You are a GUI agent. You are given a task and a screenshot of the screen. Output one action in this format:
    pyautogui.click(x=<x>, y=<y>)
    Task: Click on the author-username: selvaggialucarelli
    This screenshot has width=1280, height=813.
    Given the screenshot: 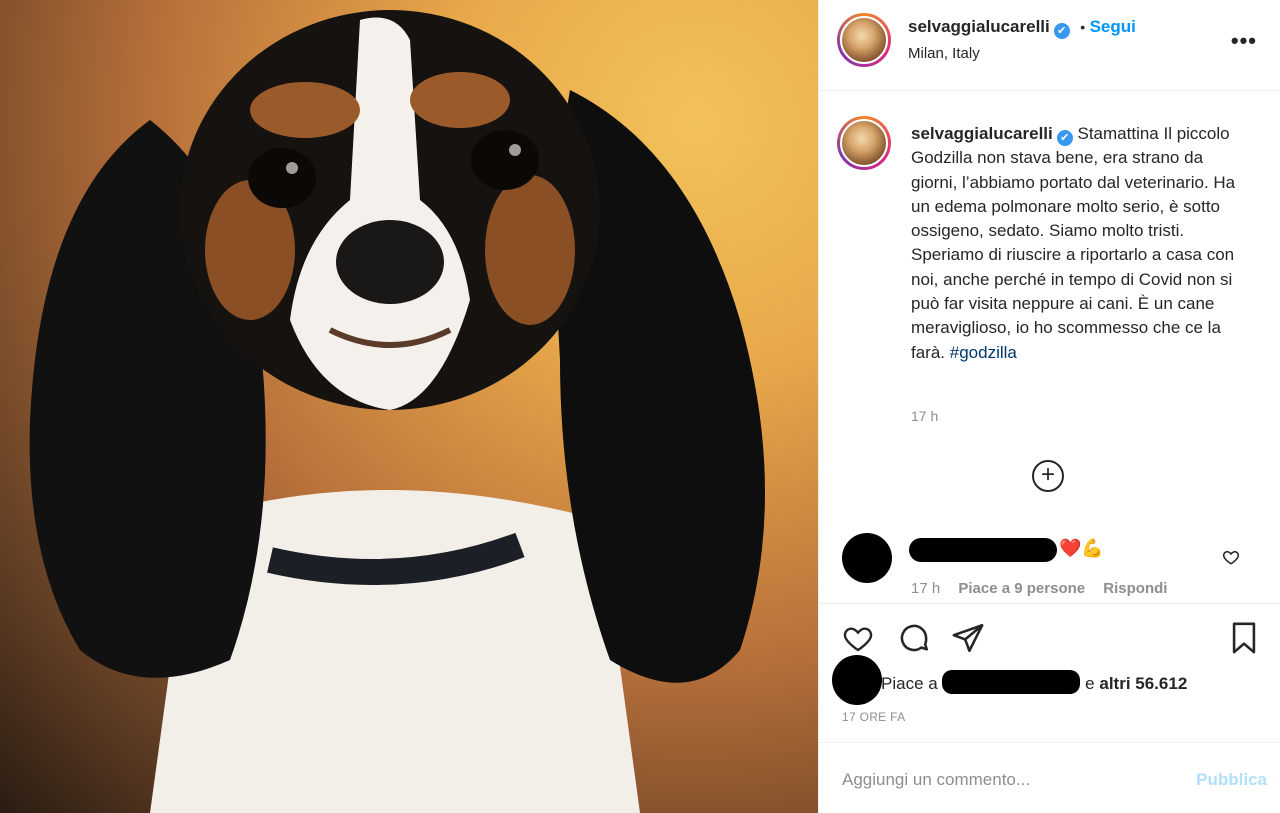 What is the action you would take?
    pyautogui.click(x=979, y=26)
    